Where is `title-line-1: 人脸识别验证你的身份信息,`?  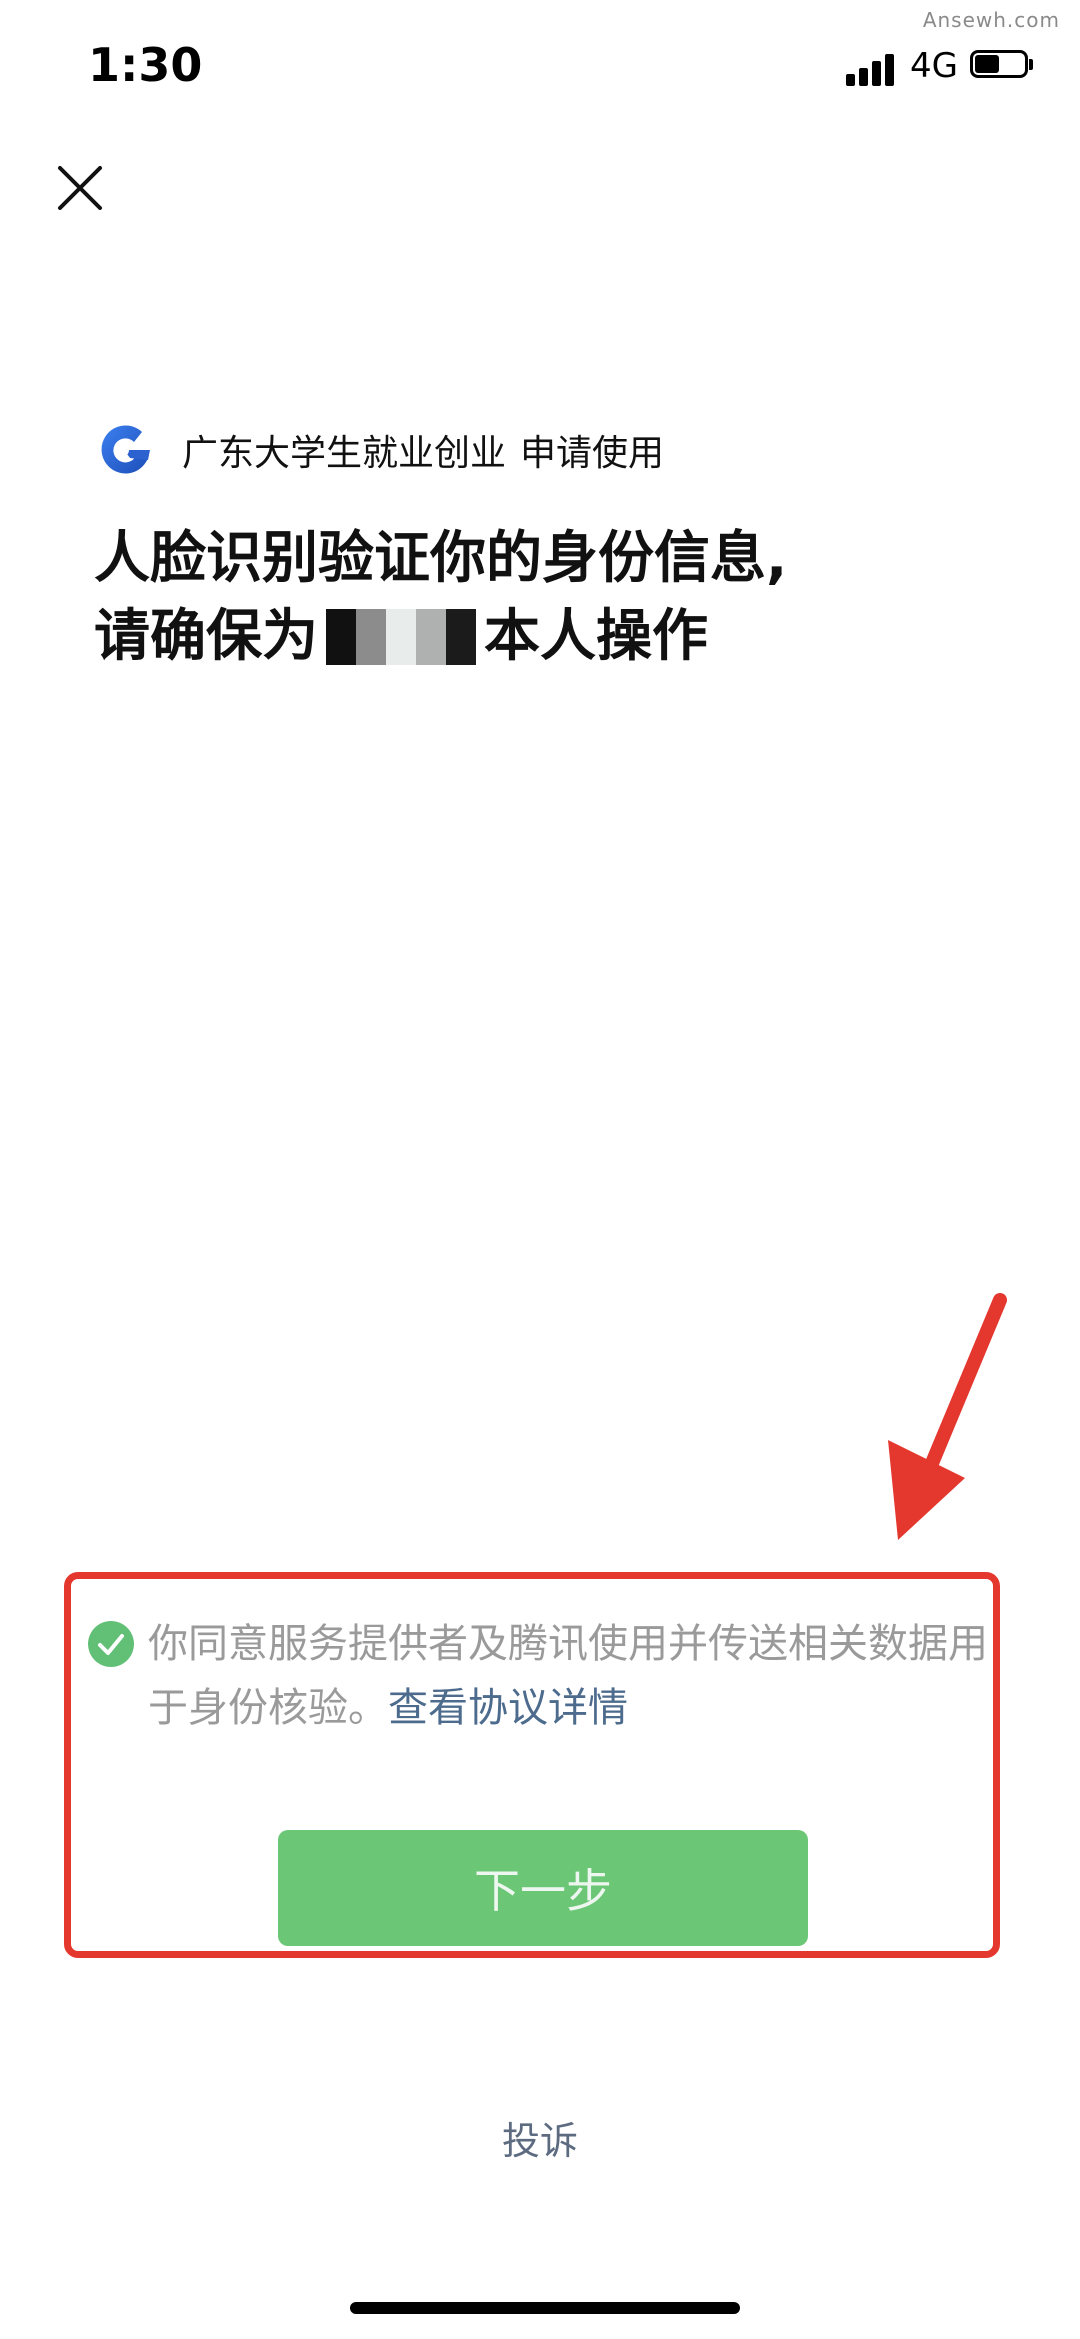
title-line-1: 人脸识别验证你的身份信息, is located at coordinates (441, 558).